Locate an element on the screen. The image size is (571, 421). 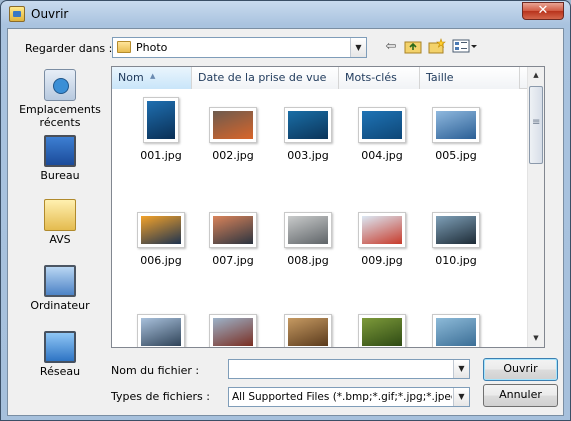
place-desktop: Bureau is located at coordinates (60, 158).